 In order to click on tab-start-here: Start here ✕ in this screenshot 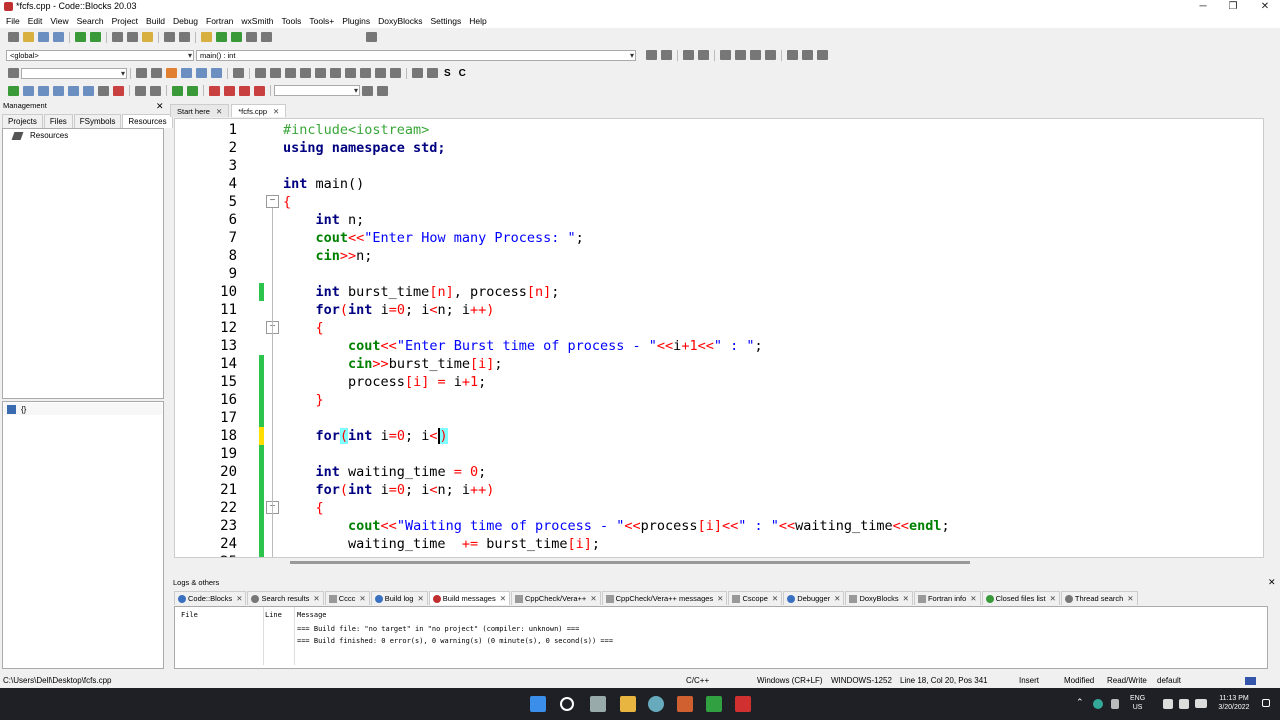, I will do `click(200, 110)`.